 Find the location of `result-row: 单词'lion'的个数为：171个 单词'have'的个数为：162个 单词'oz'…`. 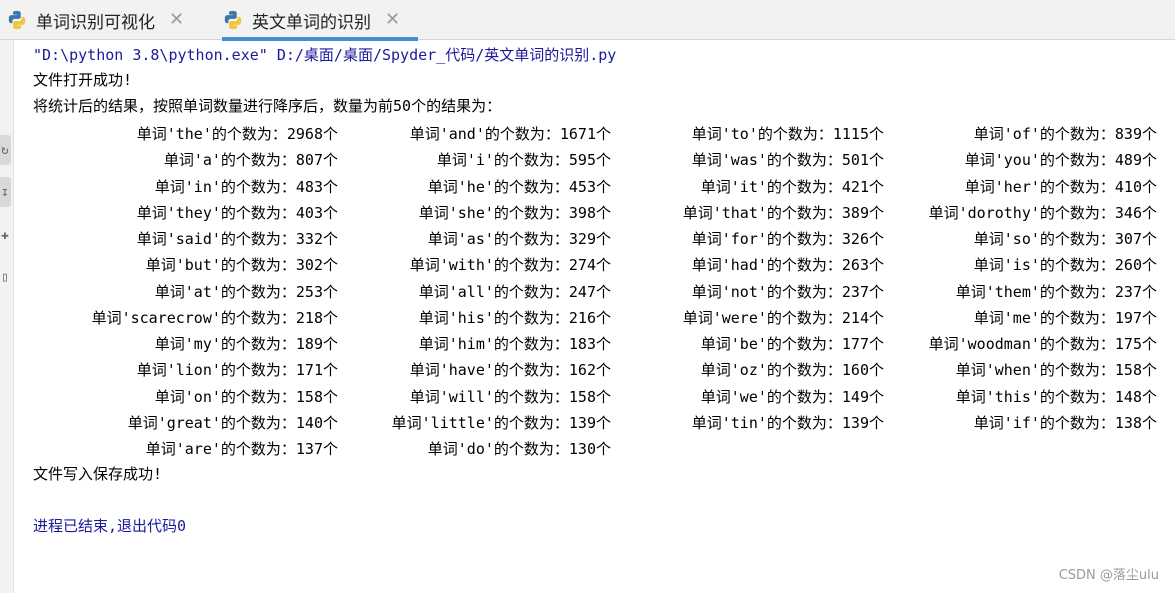

result-row: 单词'lion'的个数为：171个 单词'have'的个数为：162个 单词'oz'… is located at coordinates (595, 370).